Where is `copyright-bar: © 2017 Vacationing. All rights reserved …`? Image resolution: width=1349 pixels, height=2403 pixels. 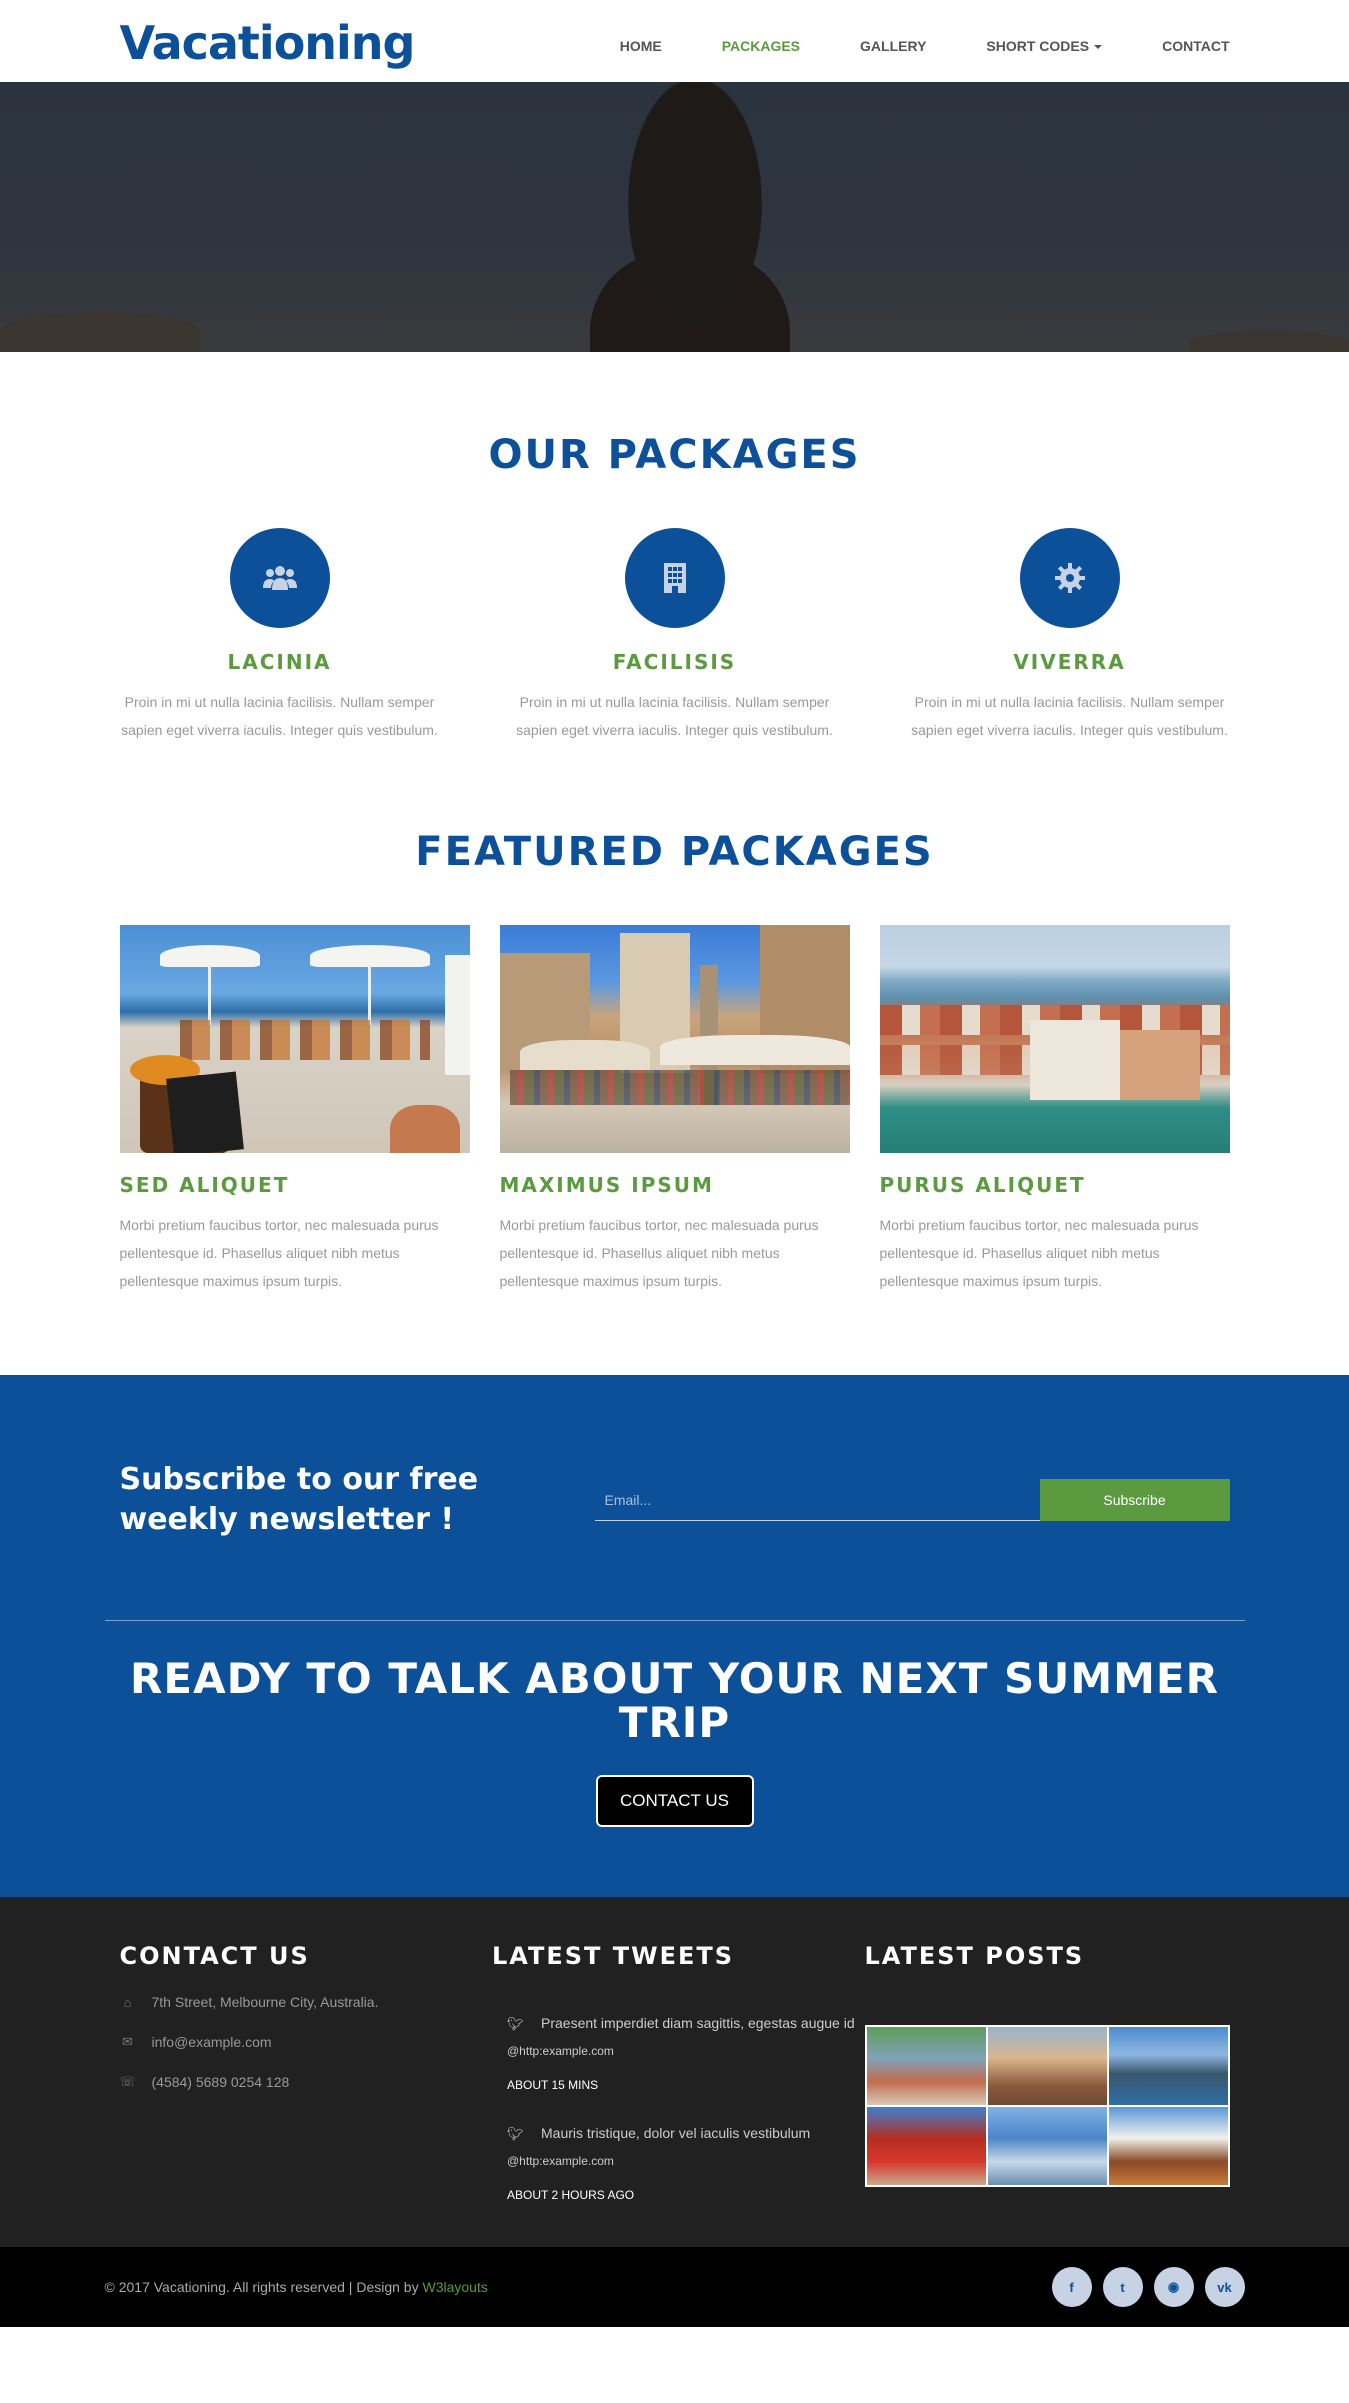
copyright-bar: © 2017 Vacationing. All rights reserved … is located at coordinates (674, 2287).